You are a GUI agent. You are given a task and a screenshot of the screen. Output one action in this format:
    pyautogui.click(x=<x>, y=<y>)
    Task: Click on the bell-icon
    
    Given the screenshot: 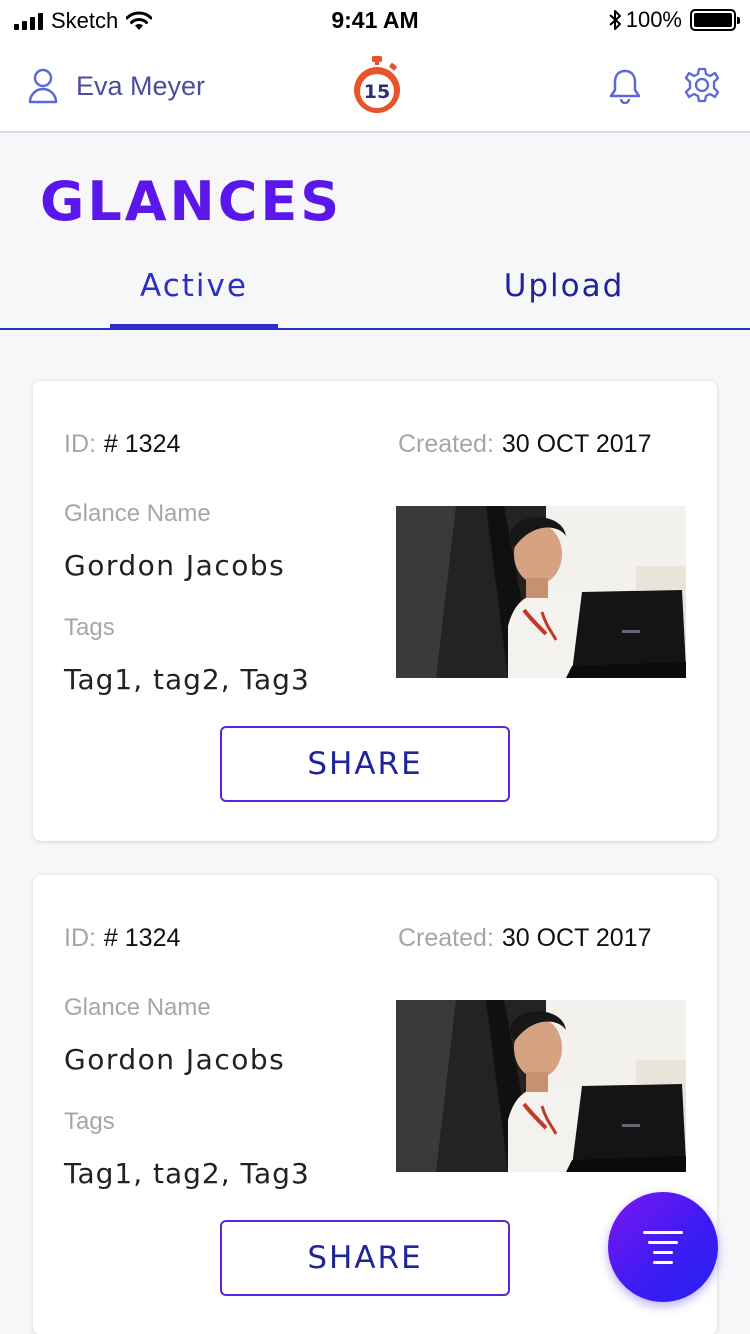 What is the action you would take?
    pyautogui.click(x=625, y=86)
    